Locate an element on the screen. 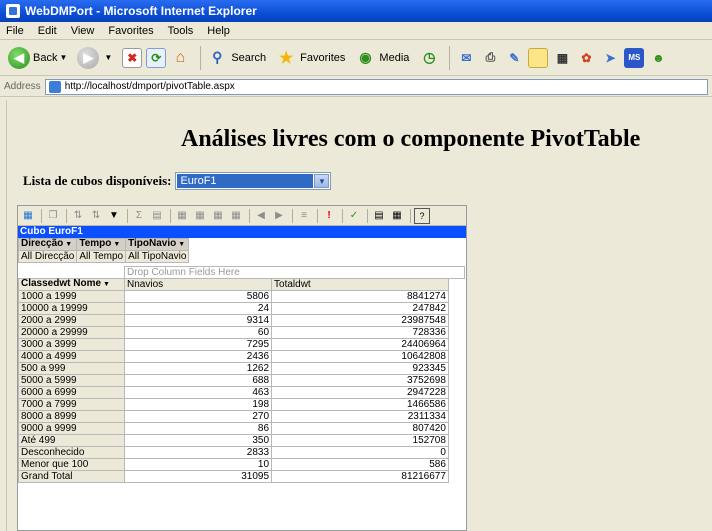  cube-selector-row: Lista de cubos disponíveis: EuroF1 ▼ is located at coordinates (177, 181).